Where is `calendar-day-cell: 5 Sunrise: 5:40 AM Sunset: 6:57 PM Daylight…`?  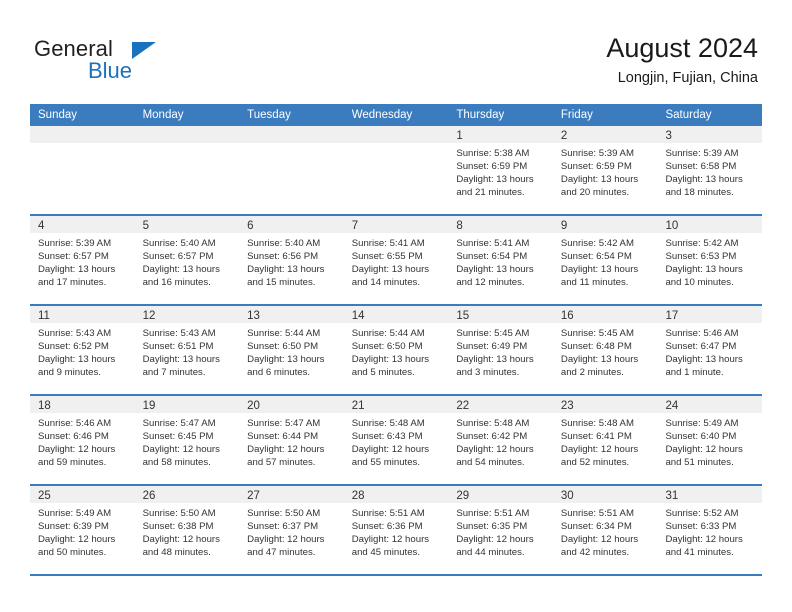
calendar-day-cell: 5 Sunrise: 5:40 AM Sunset: 6:57 PM Daylight… is located at coordinates (187, 260).